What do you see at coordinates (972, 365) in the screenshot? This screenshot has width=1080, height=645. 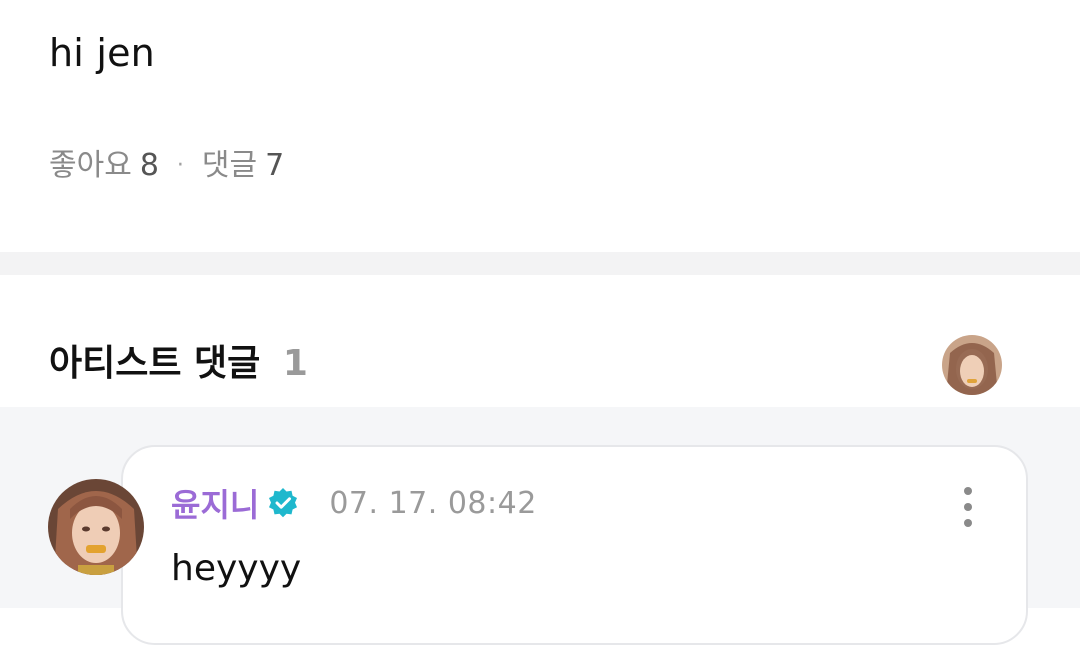 I see `artist-avatar-small` at bounding box center [972, 365].